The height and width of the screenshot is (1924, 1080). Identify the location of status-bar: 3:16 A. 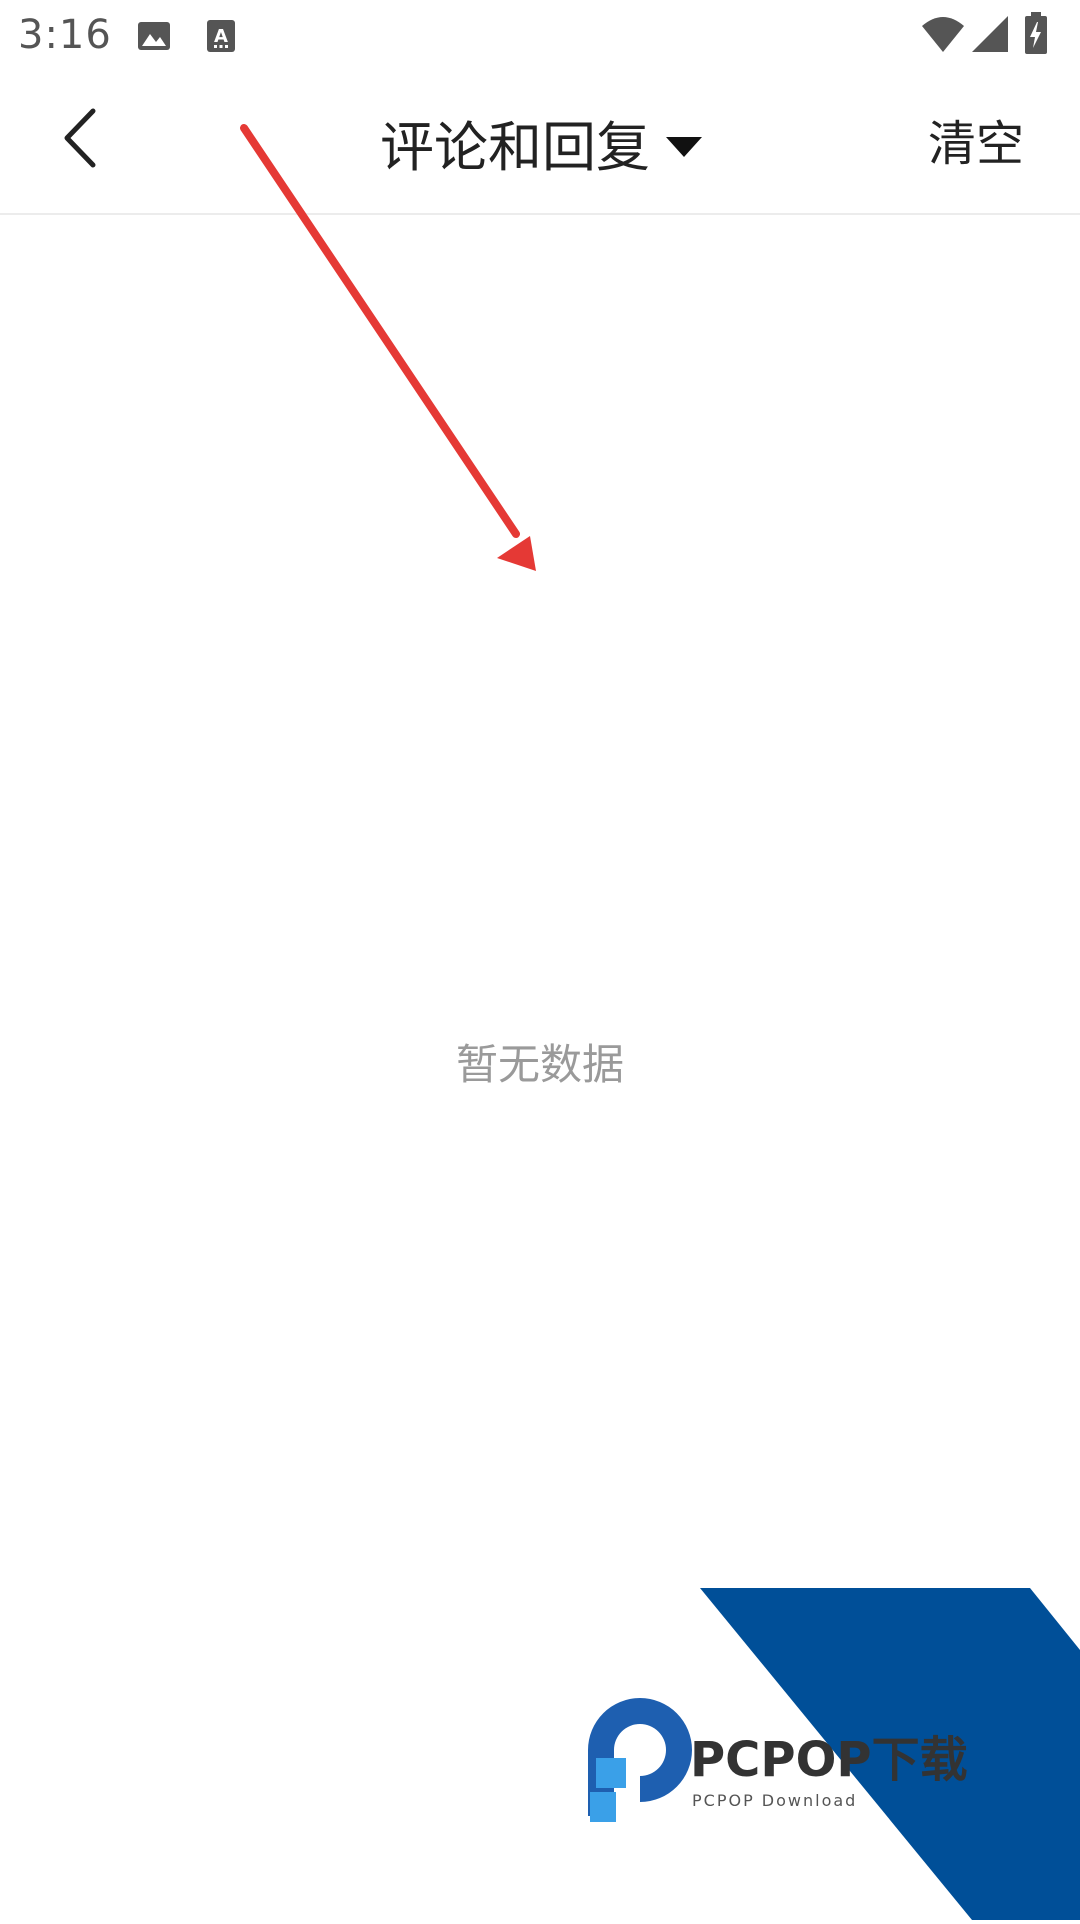
(540, 36).